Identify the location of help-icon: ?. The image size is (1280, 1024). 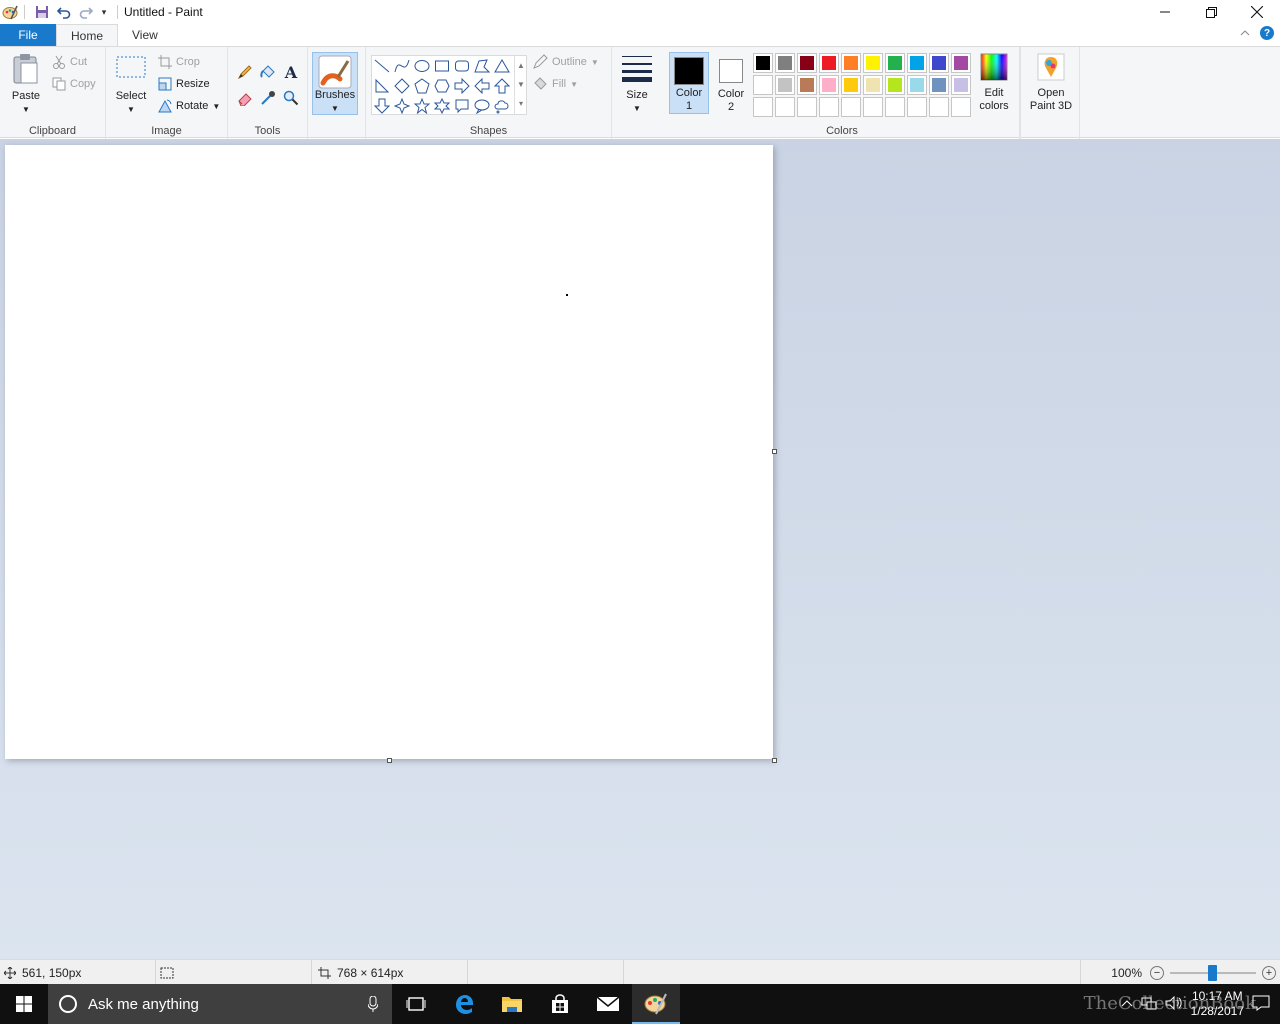
(1267, 33).